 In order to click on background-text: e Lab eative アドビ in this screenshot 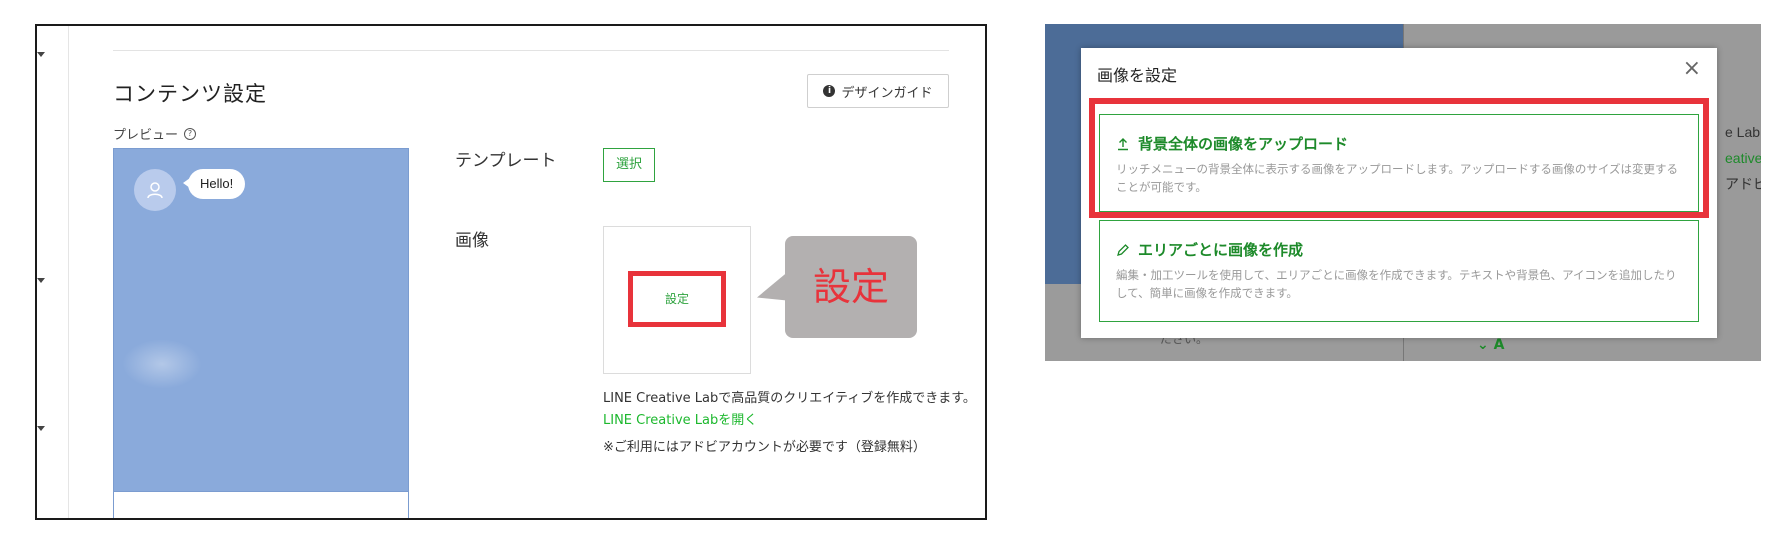, I will do `click(1743, 158)`.